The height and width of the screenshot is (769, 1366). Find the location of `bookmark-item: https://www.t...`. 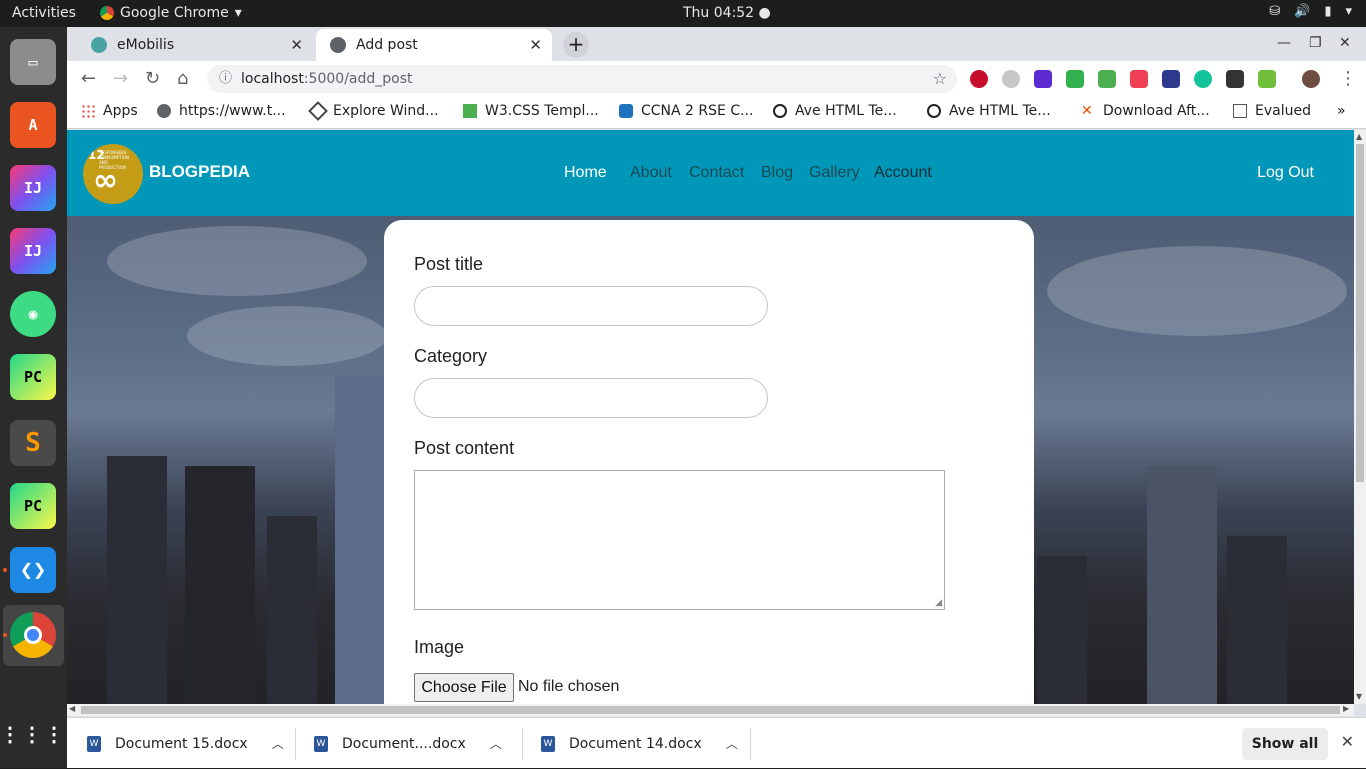

bookmark-item: https://www.t... is located at coordinates (221, 111).